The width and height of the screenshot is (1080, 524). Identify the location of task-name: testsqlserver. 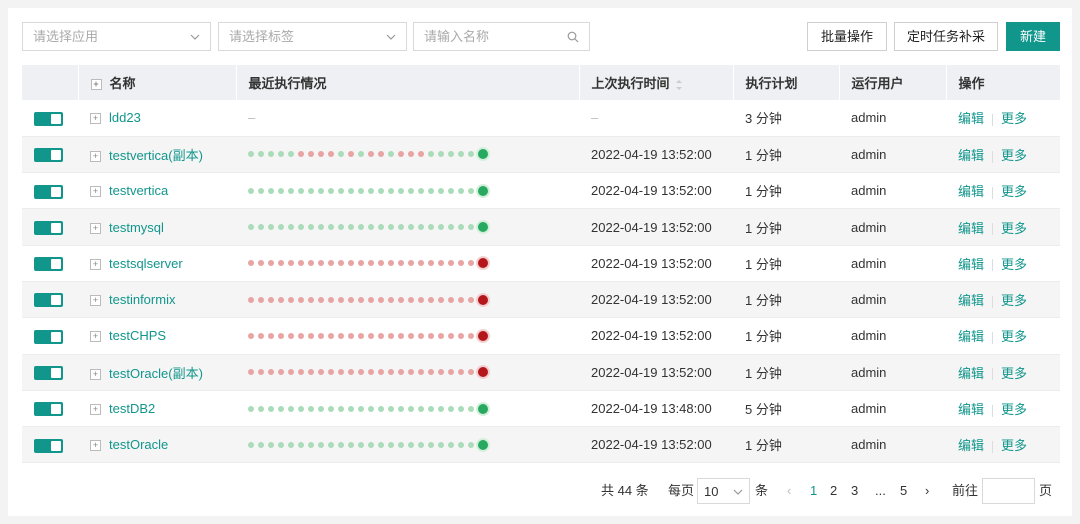
(146, 263).